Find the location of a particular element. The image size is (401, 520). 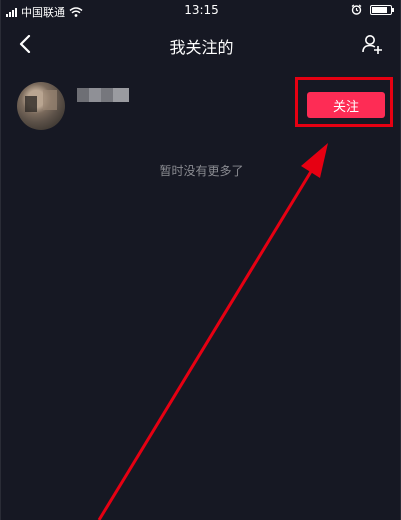

battery-level is located at coordinates (379, 9).